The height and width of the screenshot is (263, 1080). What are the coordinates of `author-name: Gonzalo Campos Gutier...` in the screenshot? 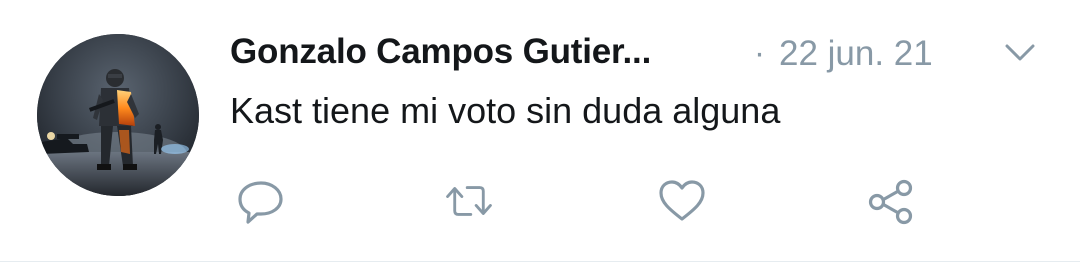 It's located at (440, 52).